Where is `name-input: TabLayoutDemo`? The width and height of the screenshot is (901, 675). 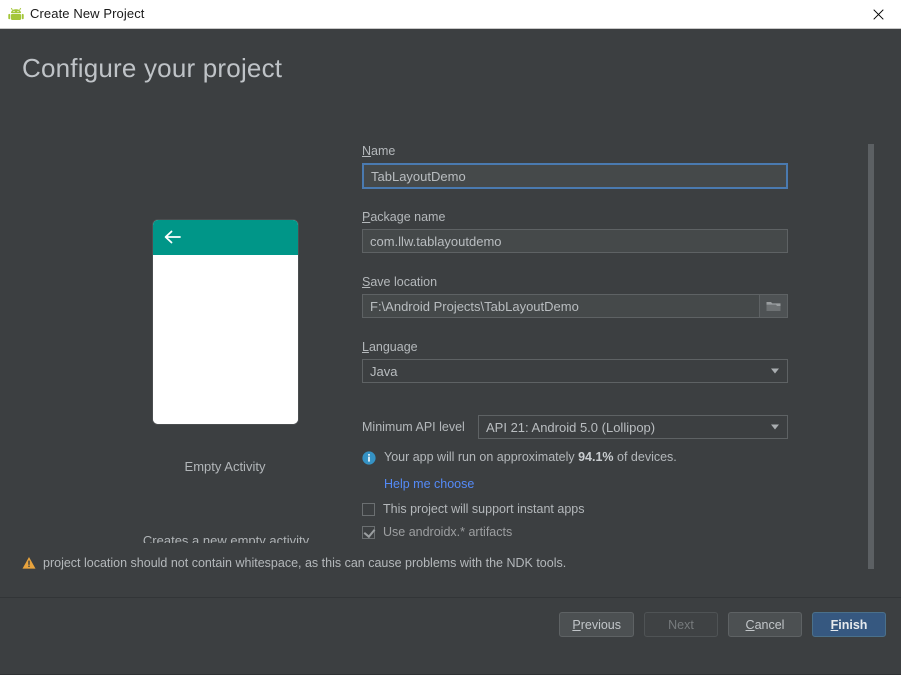
name-input: TabLayoutDemo is located at coordinates (575, 176).